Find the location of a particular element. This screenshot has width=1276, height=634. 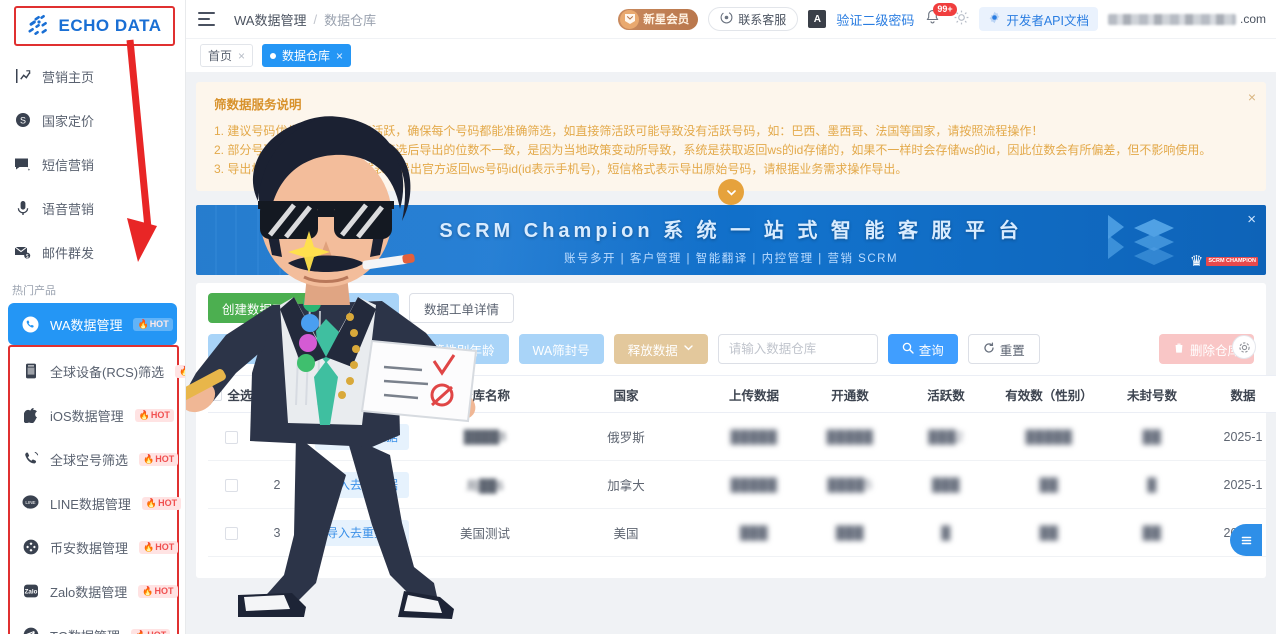

sun-icon is located at coordinates (961, 19).